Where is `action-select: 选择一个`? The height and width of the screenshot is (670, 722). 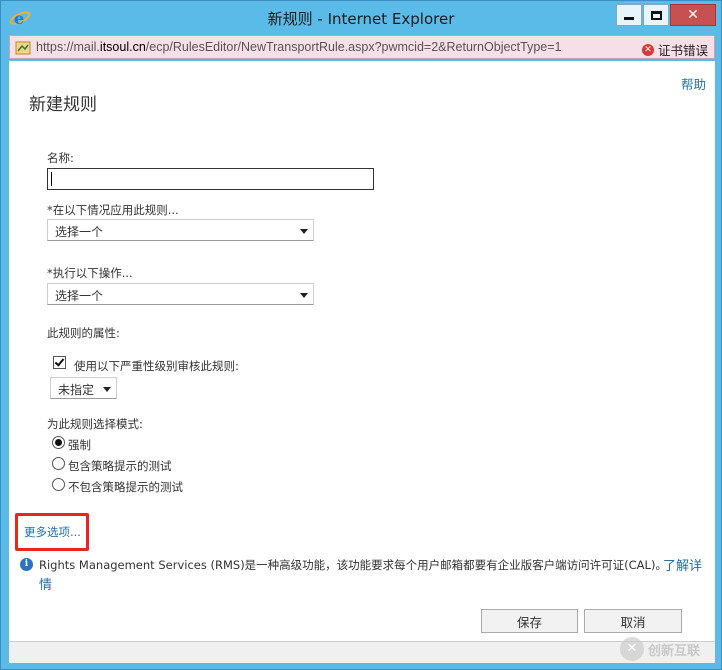
action-select: 选择一个 is located at coordinates (180, 294).